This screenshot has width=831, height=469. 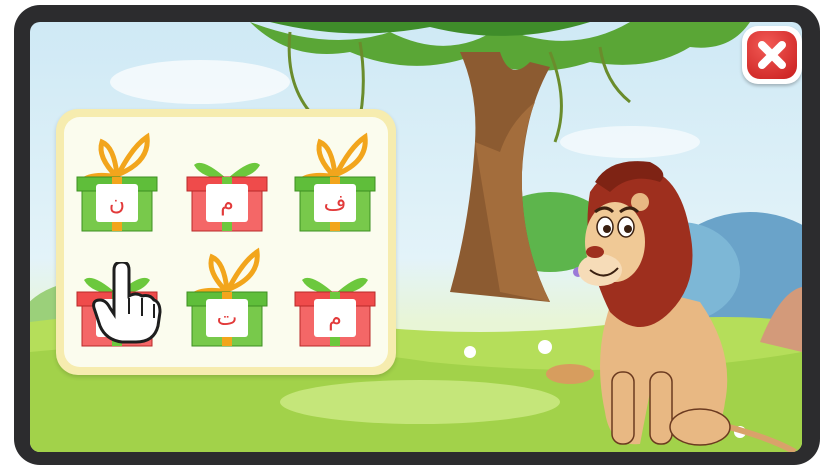 I want to click on close-button, so click(x=772, y=55).